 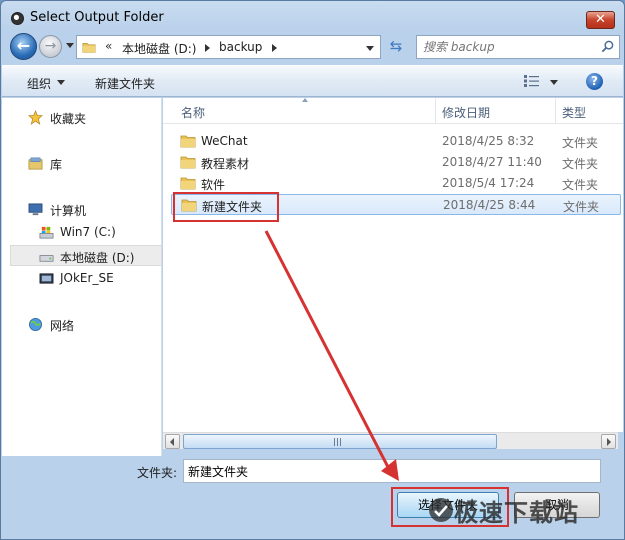 What do you see at coordinates (441, 510) in the screenshot?
I see `watermark-logo-icon` at bounding box center [441, 510].